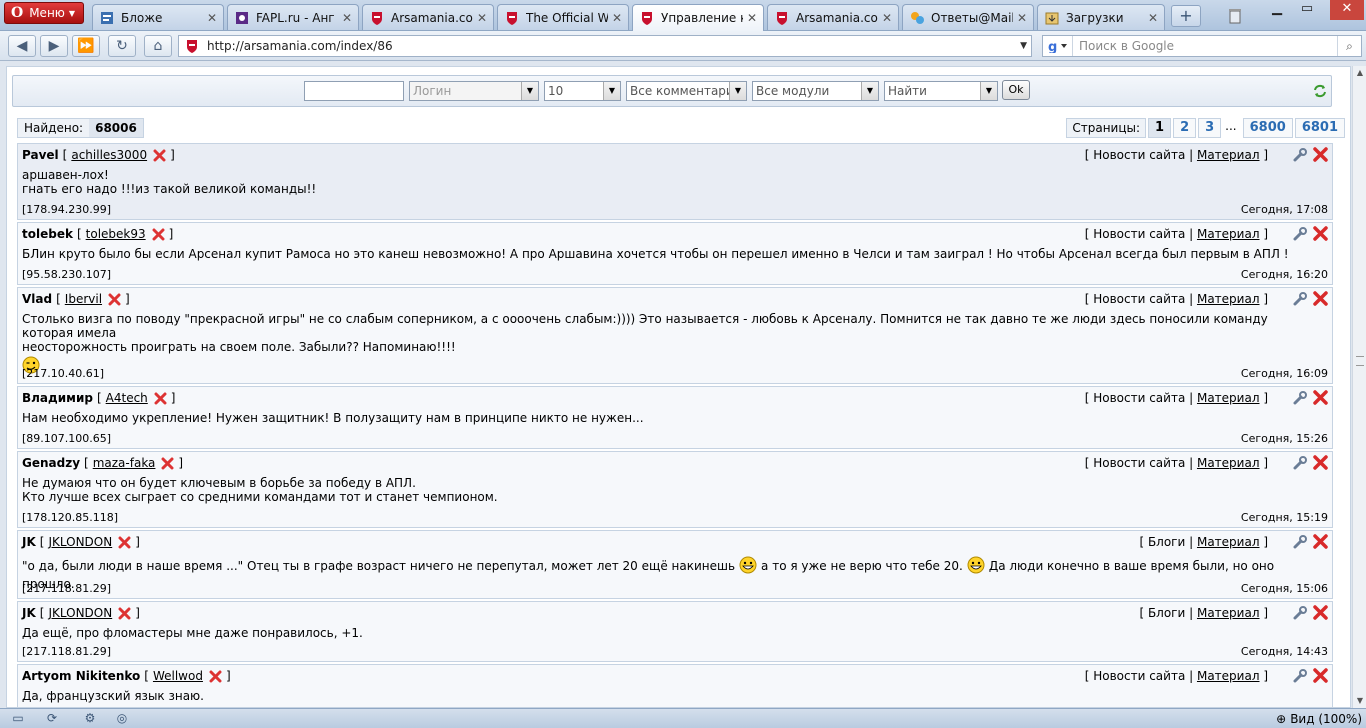 The height and width of the screenshot is (728, 1366). Describe the element at coordinates (354, 91) in the screenshot. I see `search-text-input` at that location.